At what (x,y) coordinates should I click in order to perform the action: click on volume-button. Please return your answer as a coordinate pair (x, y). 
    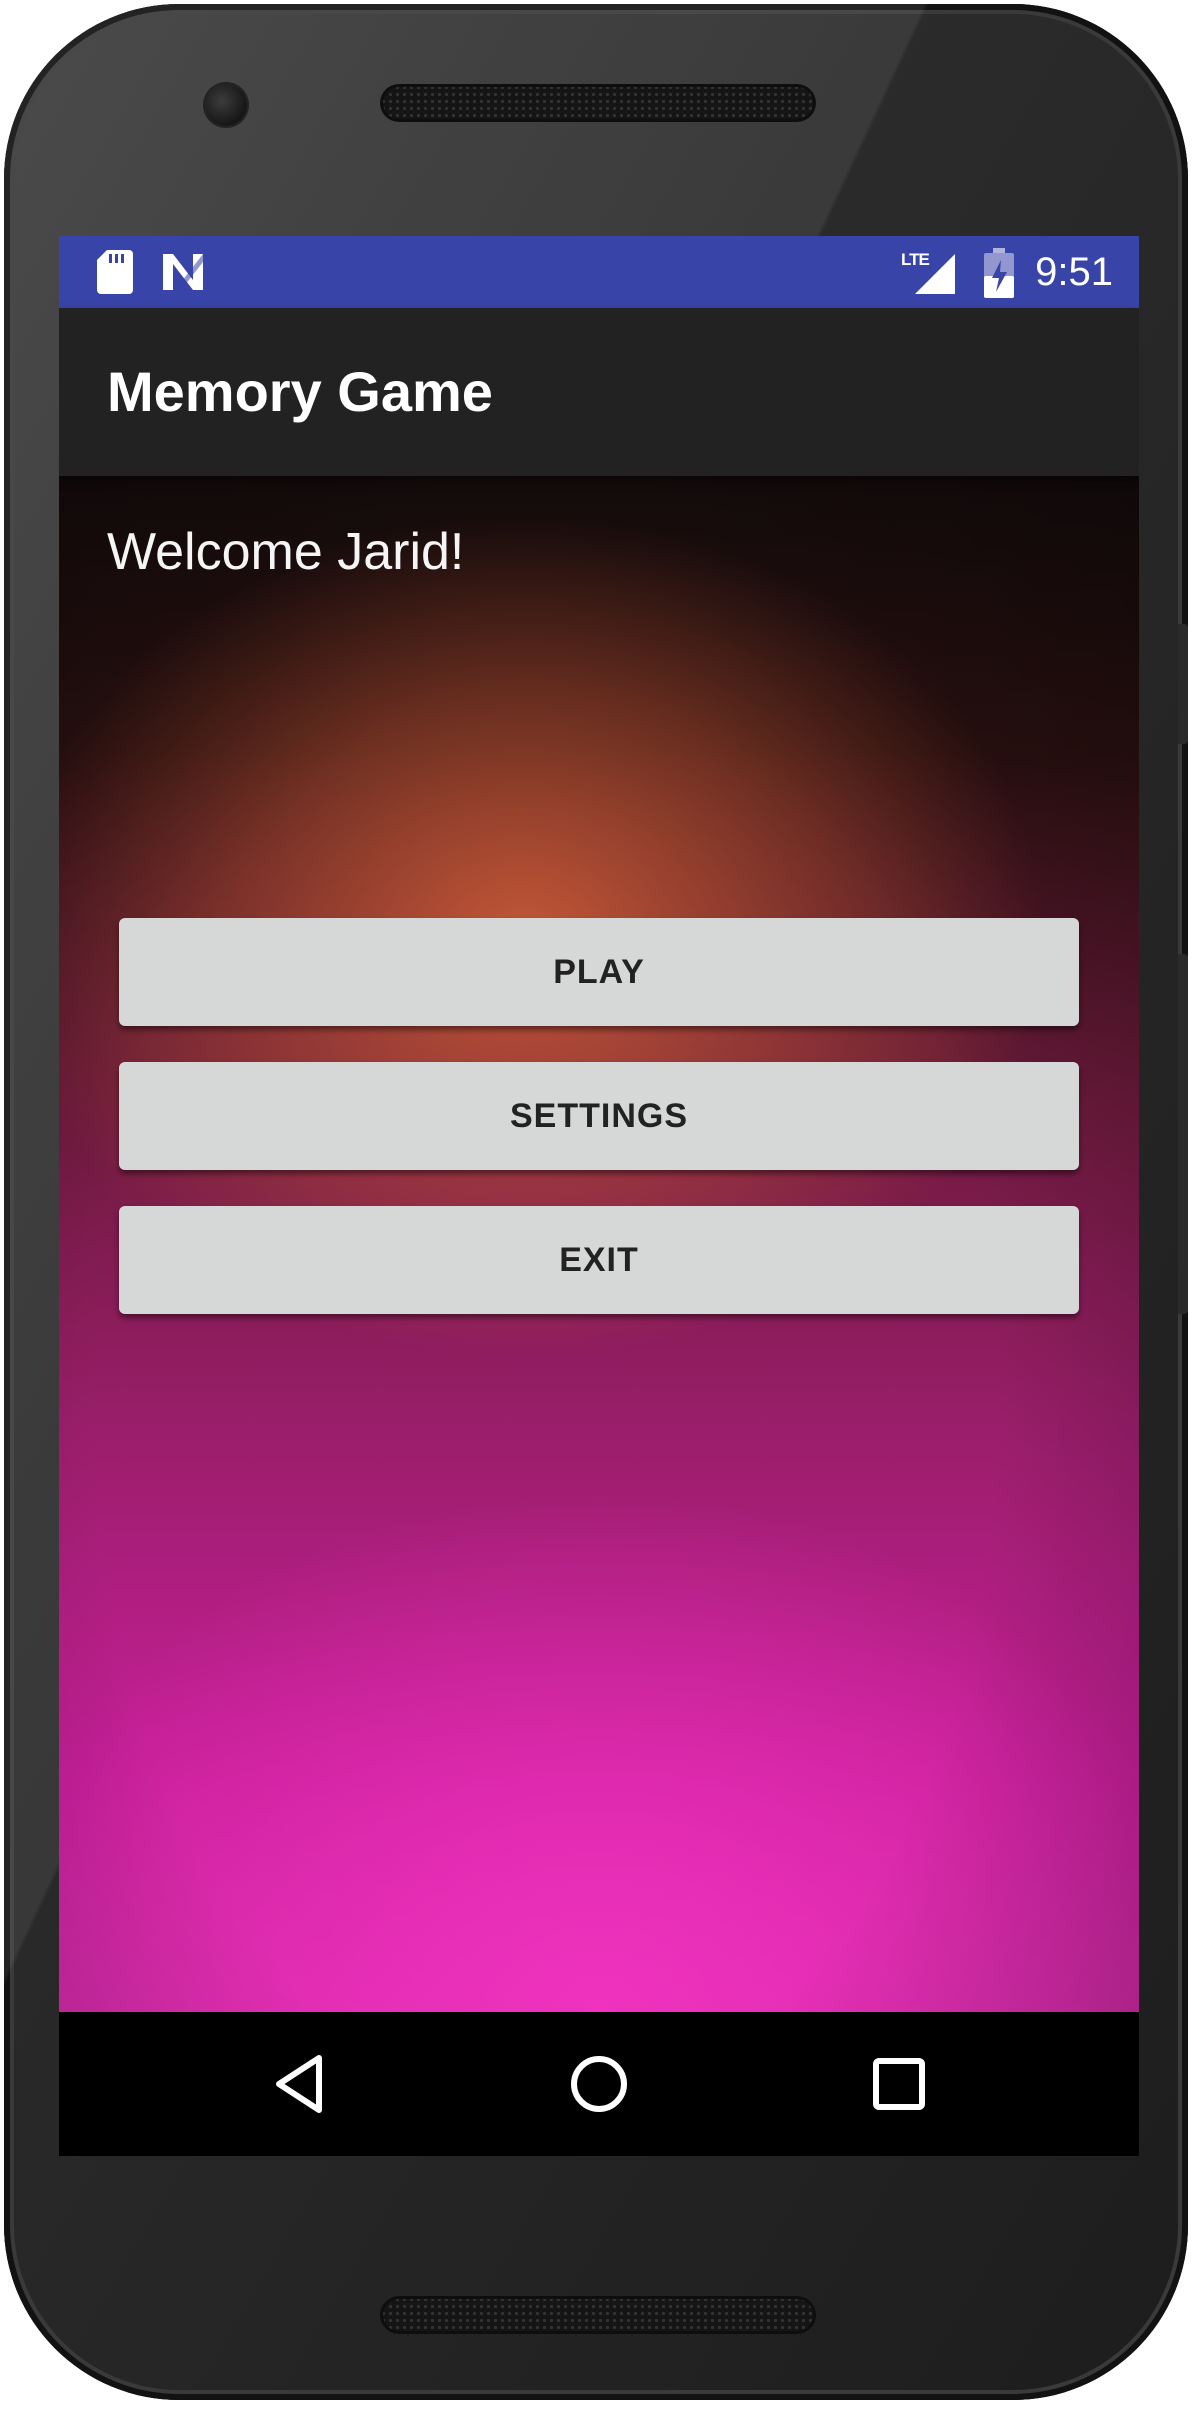
    Looking at the image, I should click on (1183, 1134).